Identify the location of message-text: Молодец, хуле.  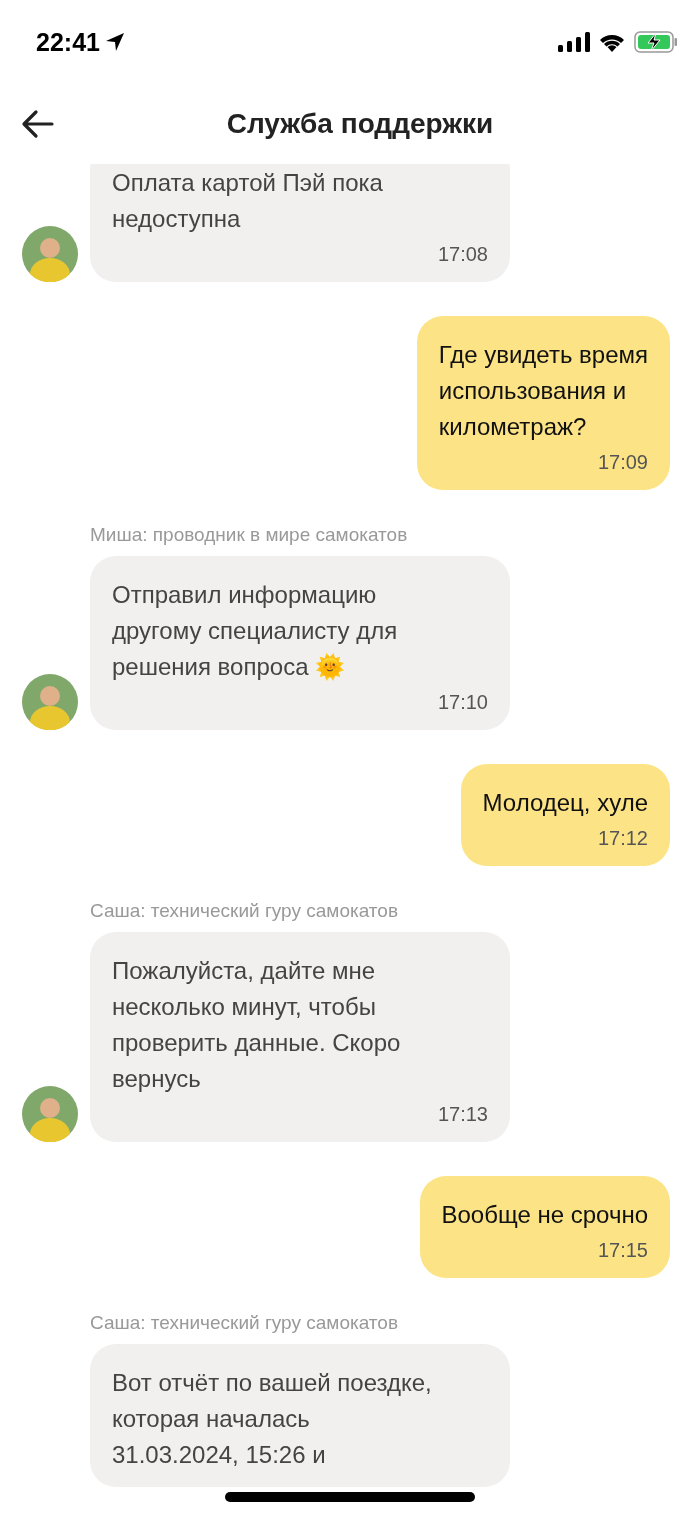
(565, 803).